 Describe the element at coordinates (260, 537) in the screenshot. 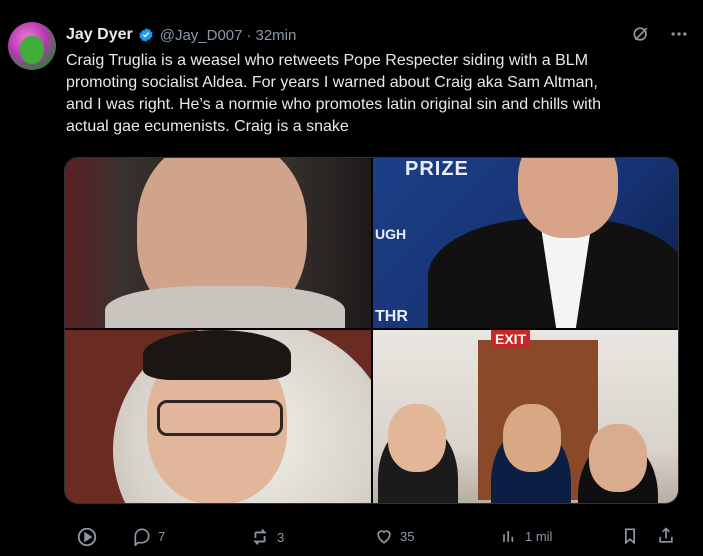

I see `repost-icon` at that location.